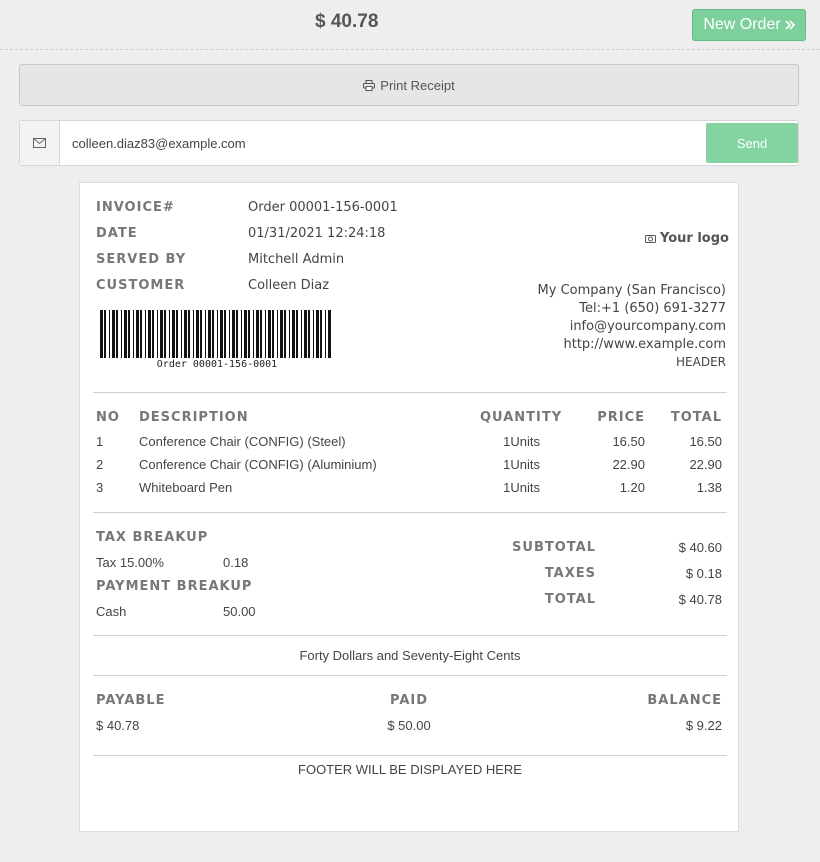  I want to click on row-price: 22.90, so click(628, 464).